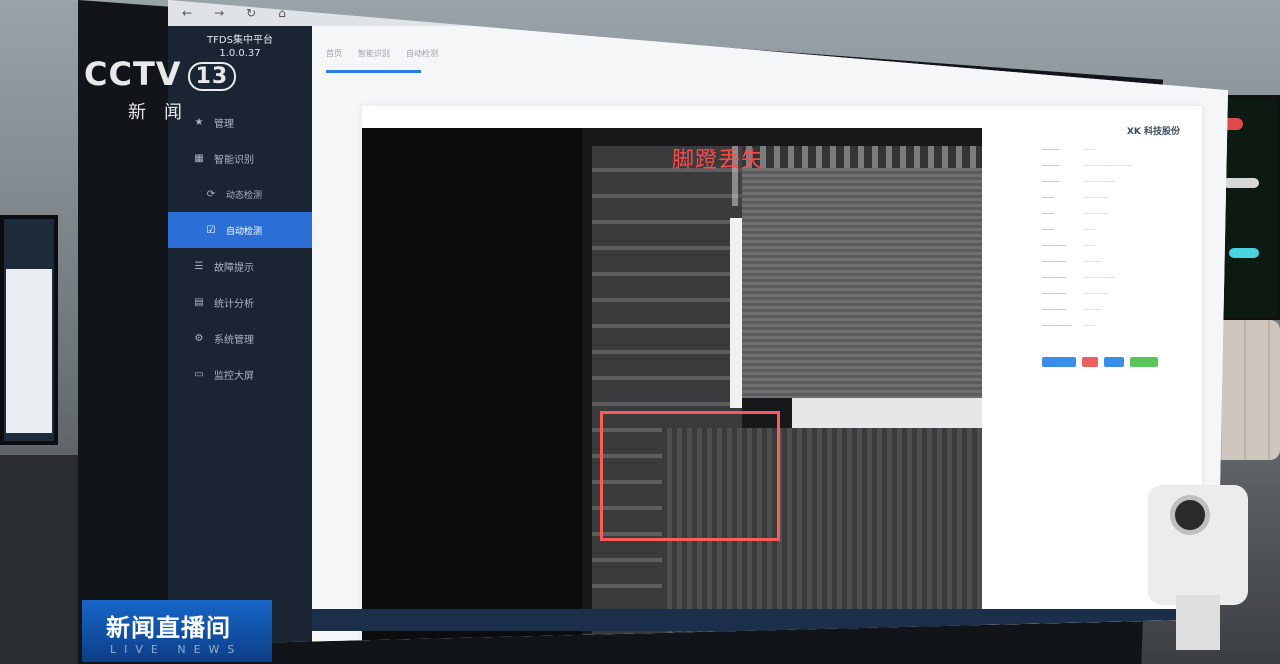 The width and height of the screenshot is (1280, 664). I want to click on refresh-icon: ⟳, so click(211, 194).